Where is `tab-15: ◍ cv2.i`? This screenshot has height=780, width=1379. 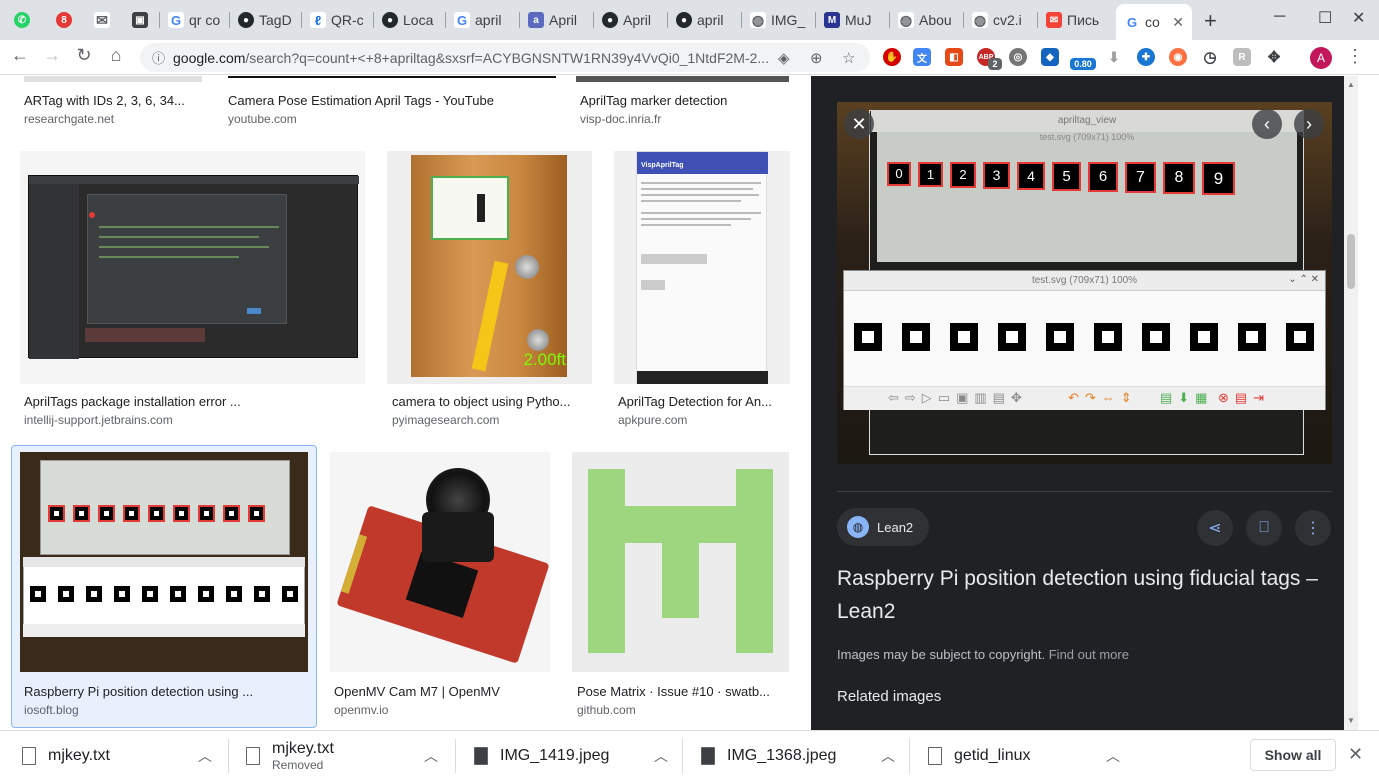
tab-15: ◍ cv2.i is located at coordinates (1001, 20).